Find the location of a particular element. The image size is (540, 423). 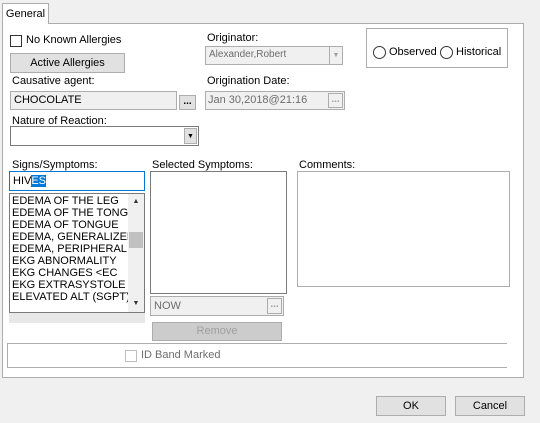

originator-dropdown: Alexander,Robert ▼ is located at coordinates (274, 55).